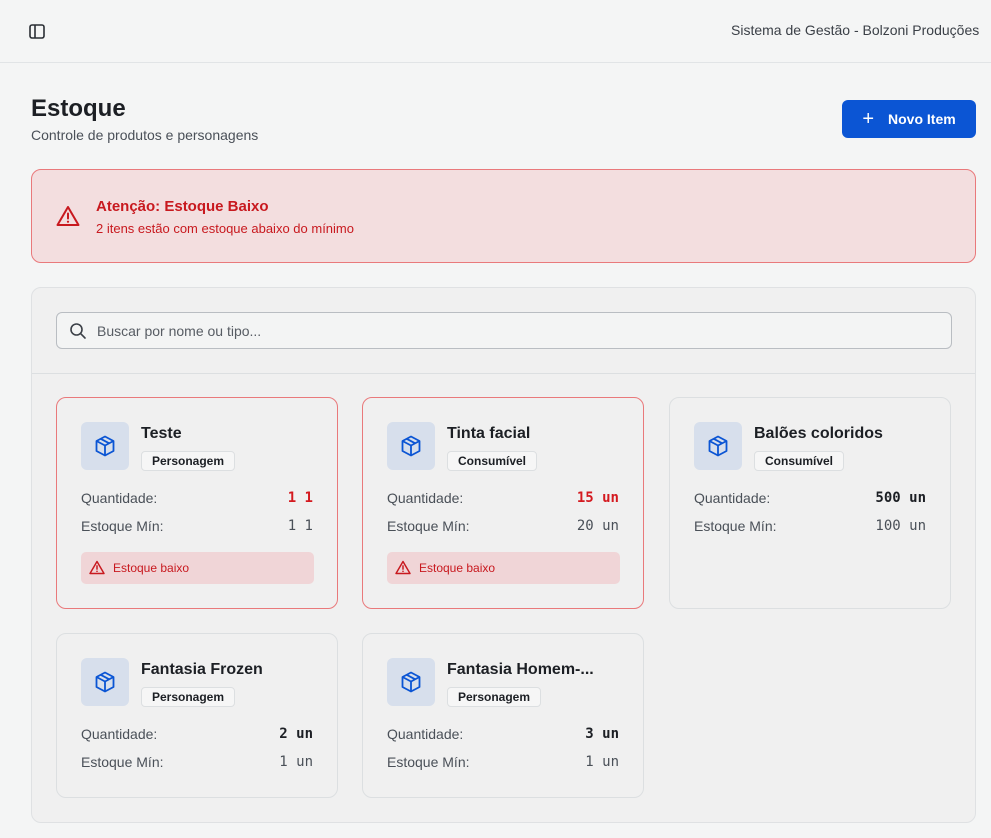  What do you see at coordinates (300, 498) in the screenshot?
I see `quantity-value: 1 1` at bounding box center [300, 498].